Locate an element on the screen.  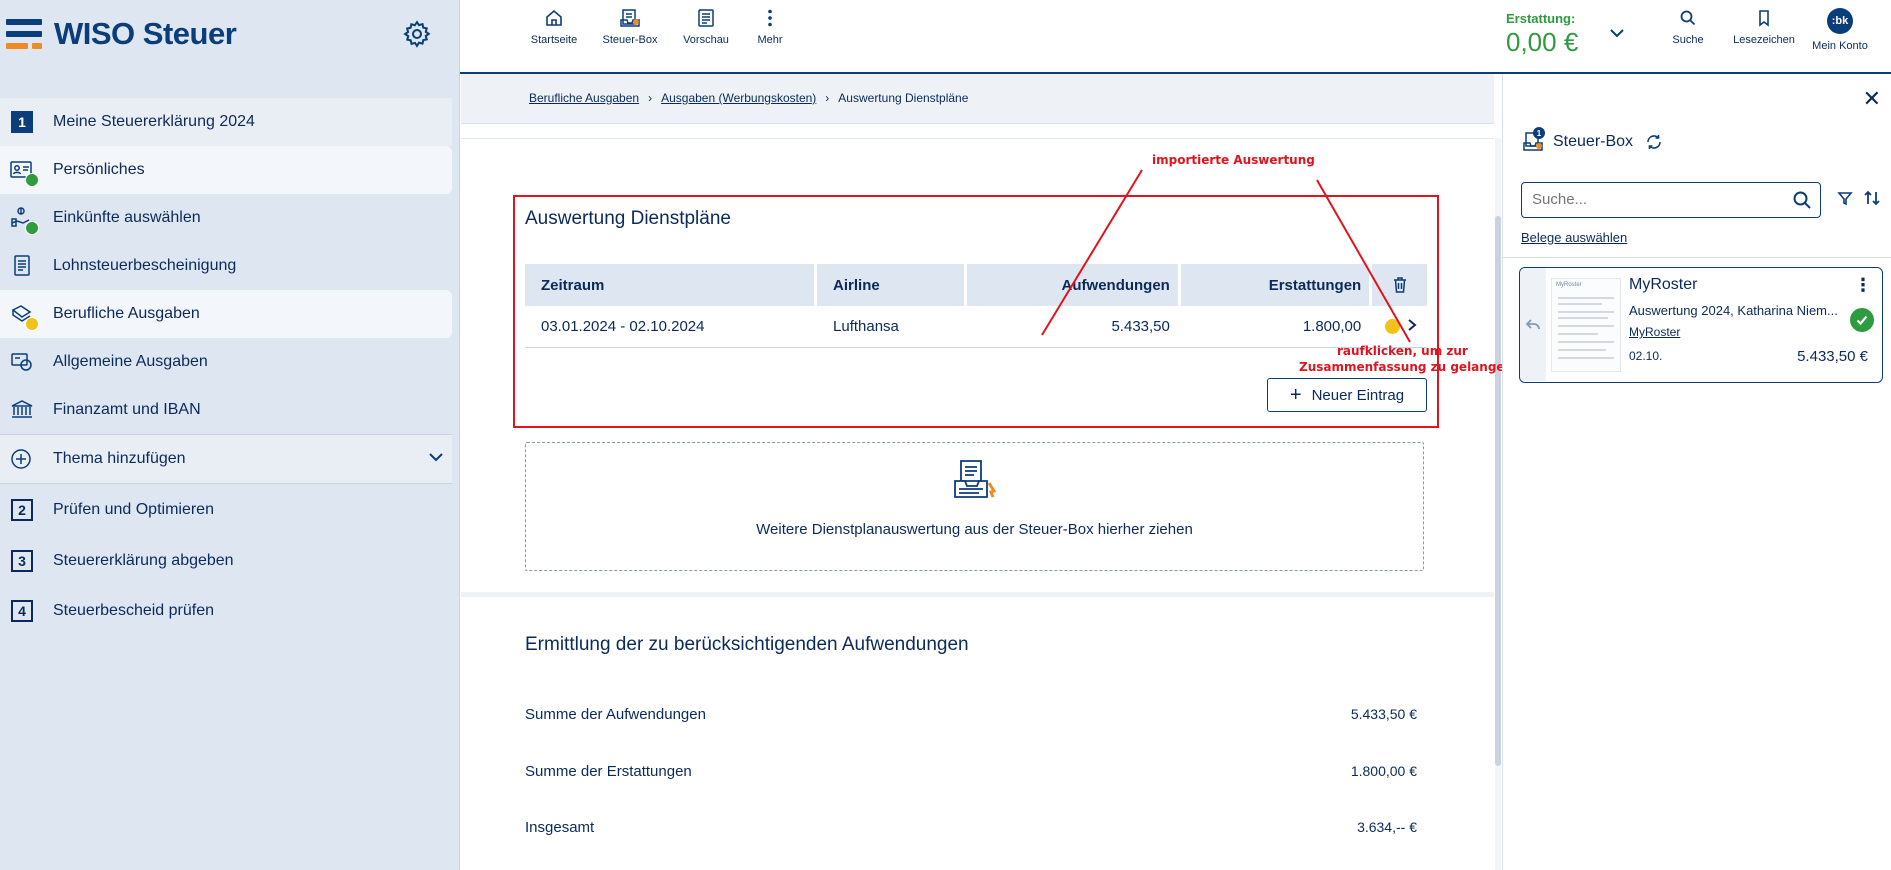
sidebar-item-thema-hinzufuegen: Thema hinzufügen is located at coordinates (226, 459).